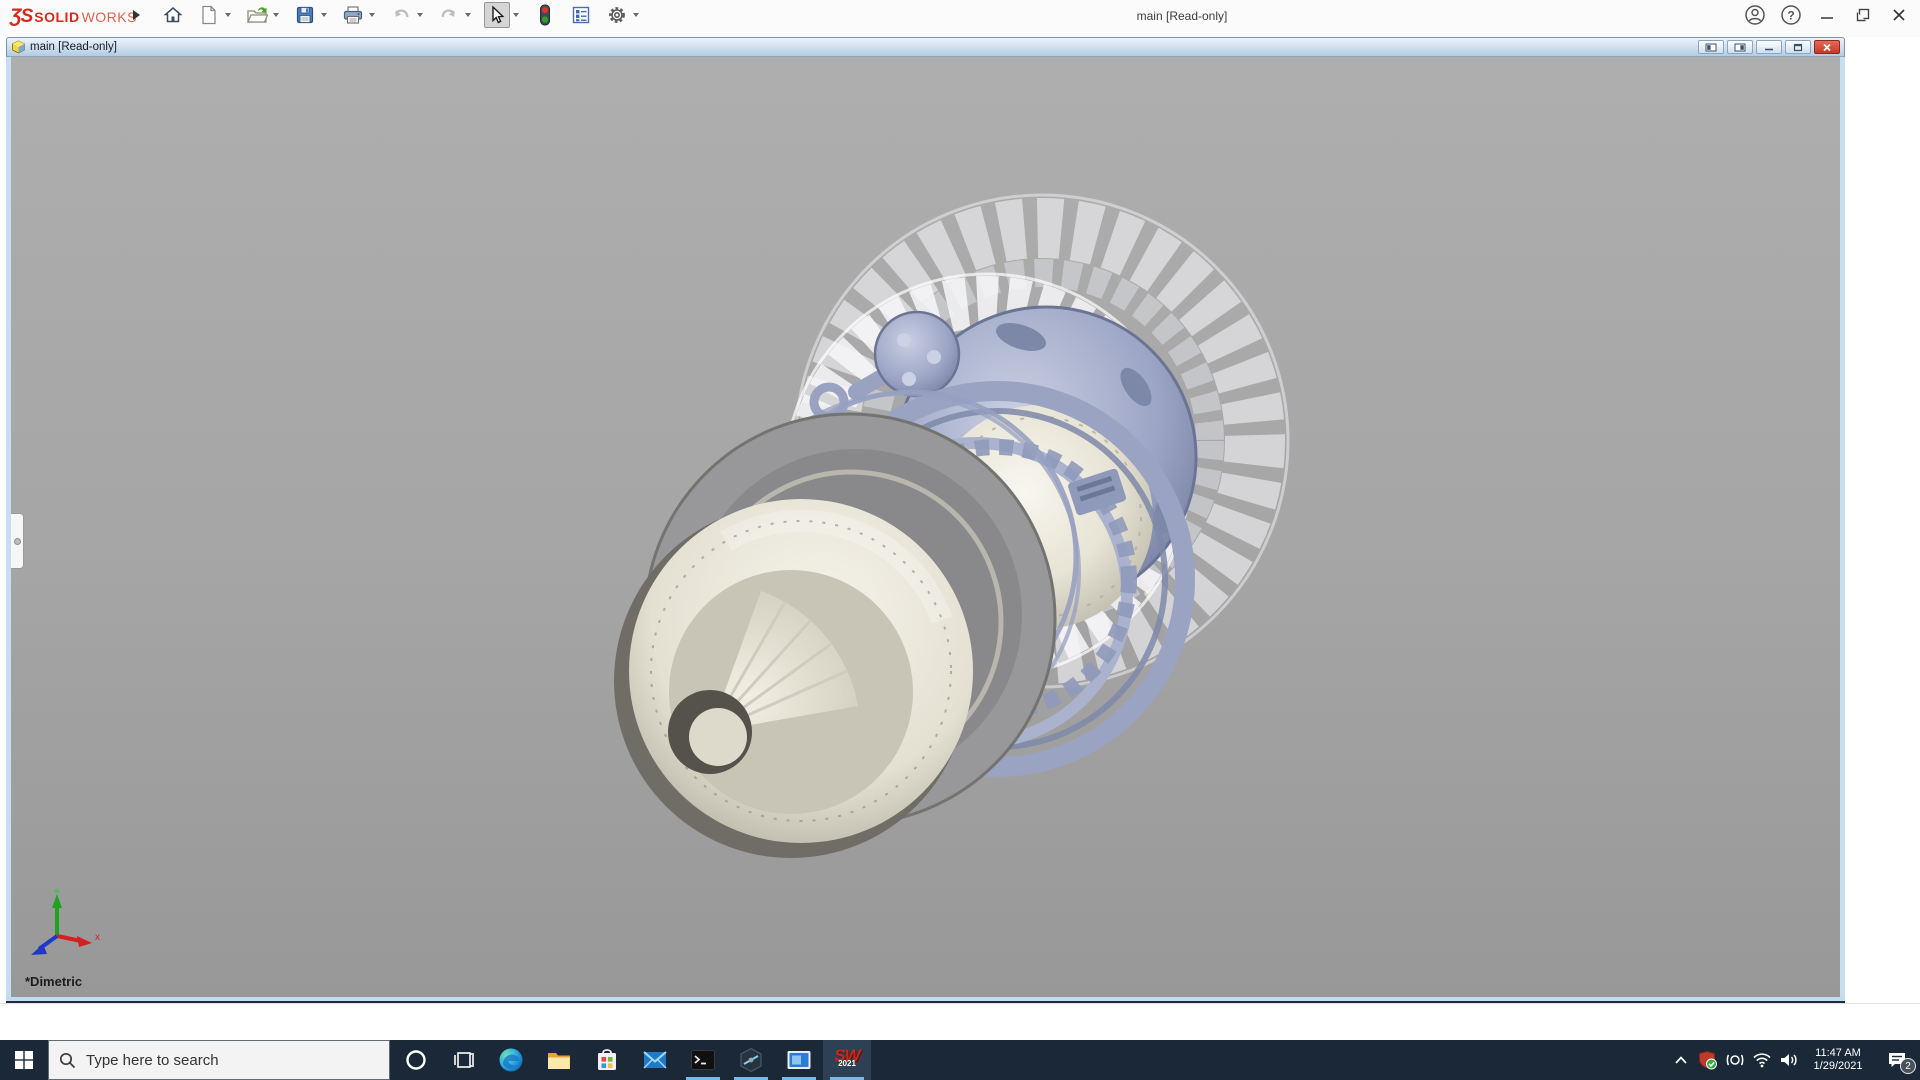  I want to click on restore-window-button, so click(1863, 15).